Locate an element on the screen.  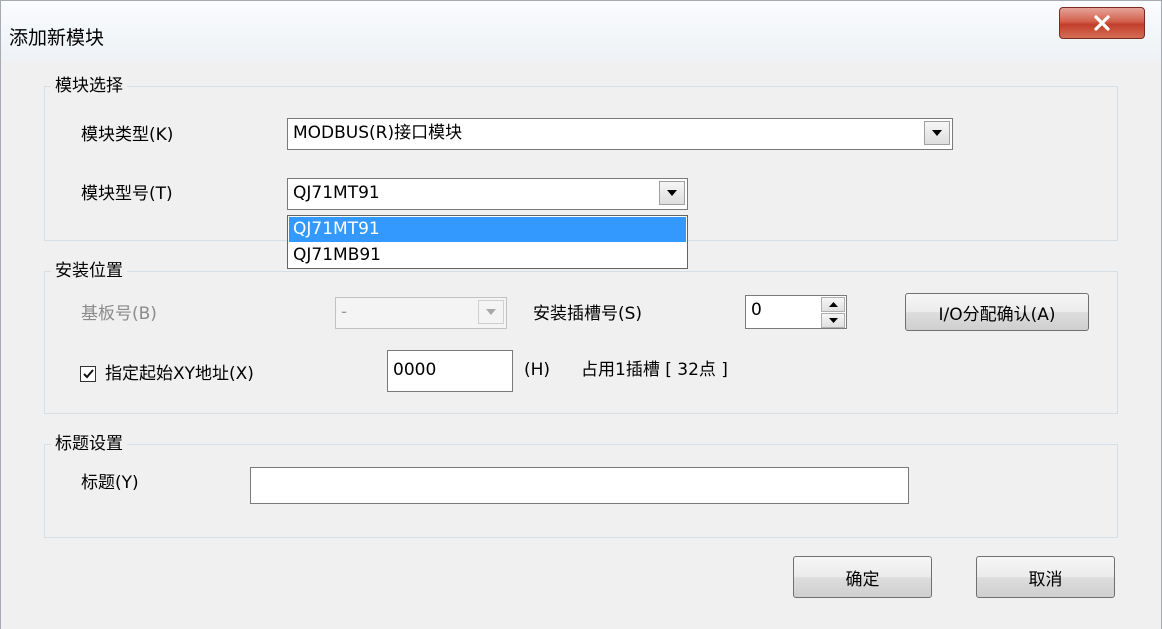
module-type-select: MODBUS(R)接口模块 is located at coordinates (620, 134).